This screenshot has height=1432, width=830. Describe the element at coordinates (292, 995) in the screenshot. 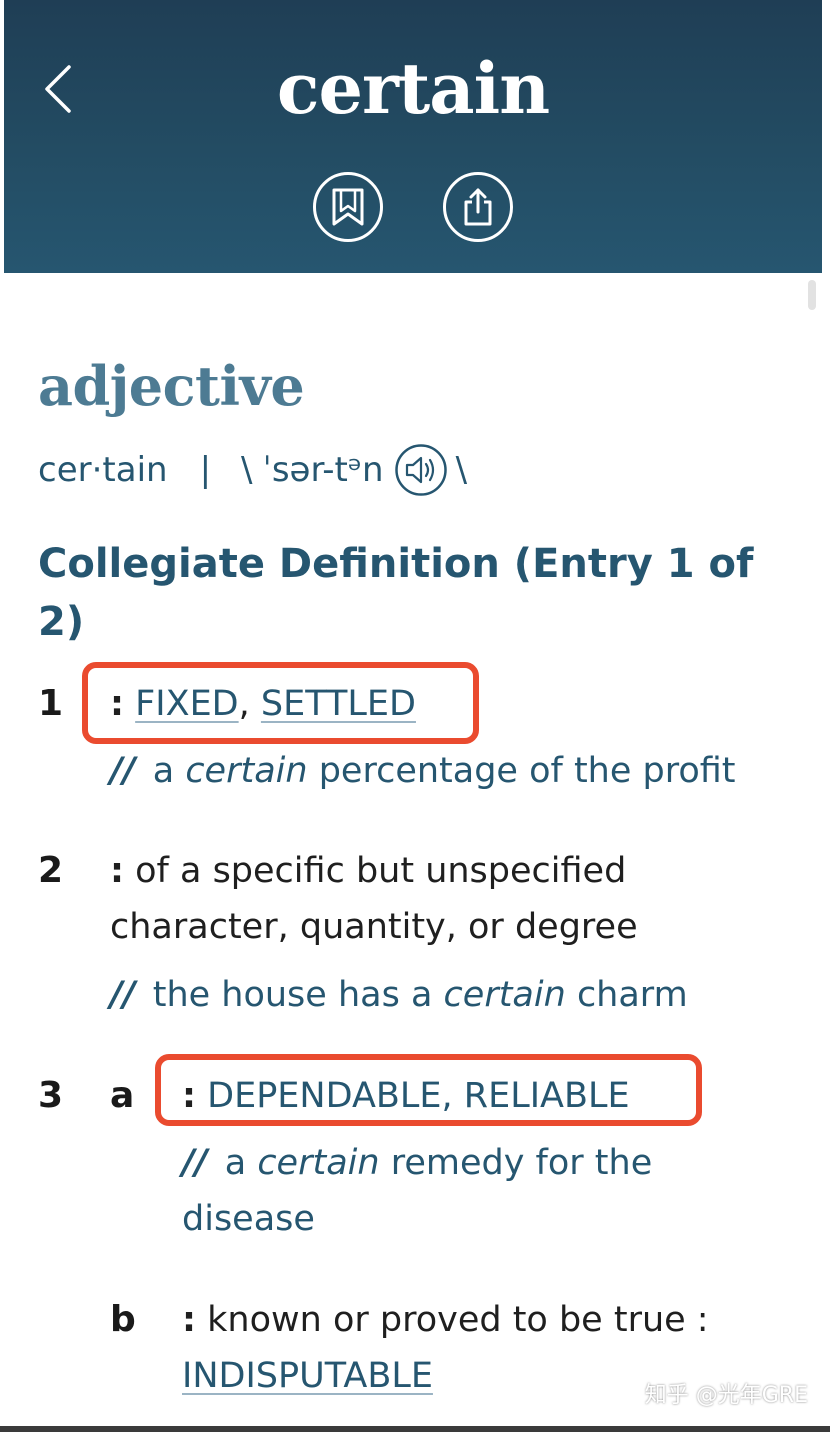

I see `example-text: the house has a` at that location.